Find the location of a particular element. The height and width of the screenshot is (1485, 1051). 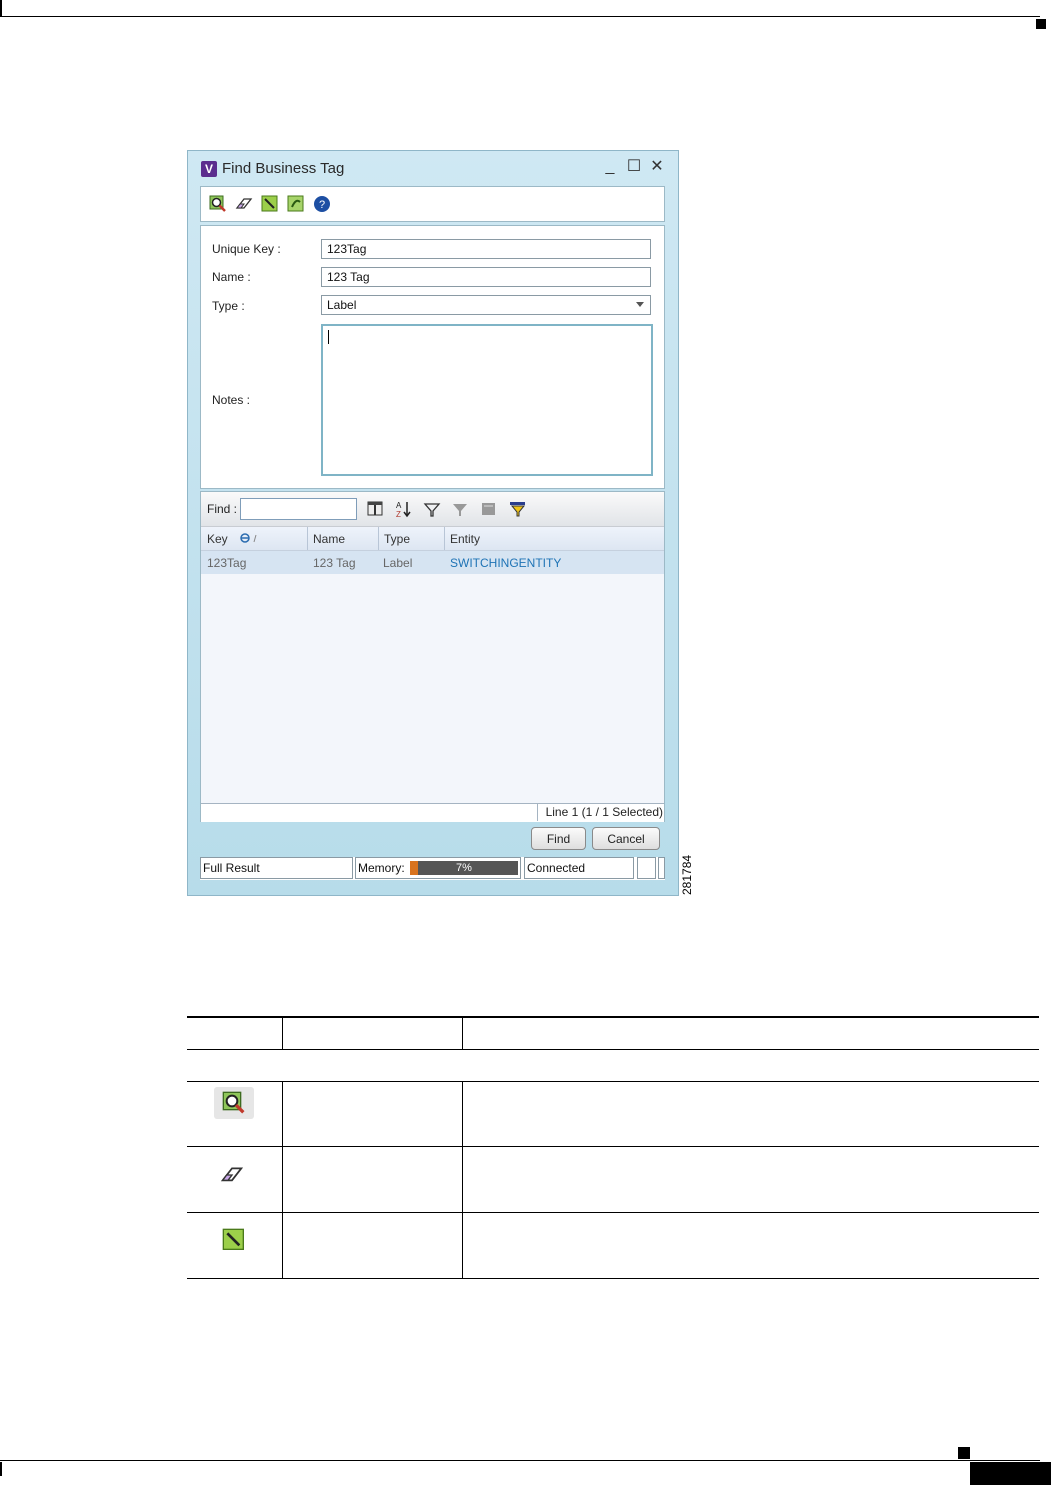

table-top-rule is located at coordinates (613, 1017).